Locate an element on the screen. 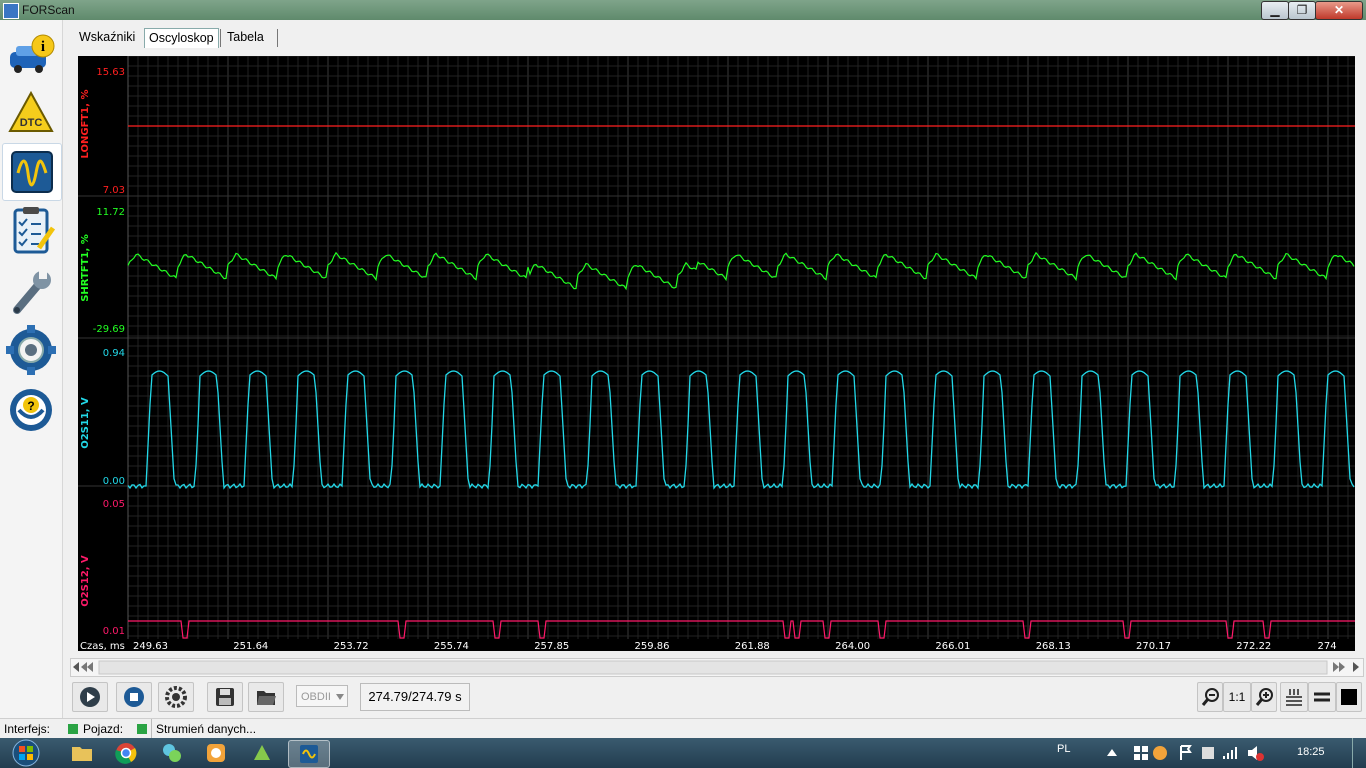 This screenshot has height=768, width=1366. time-tick-label: 266.01 is located at coordinates (952, 646).